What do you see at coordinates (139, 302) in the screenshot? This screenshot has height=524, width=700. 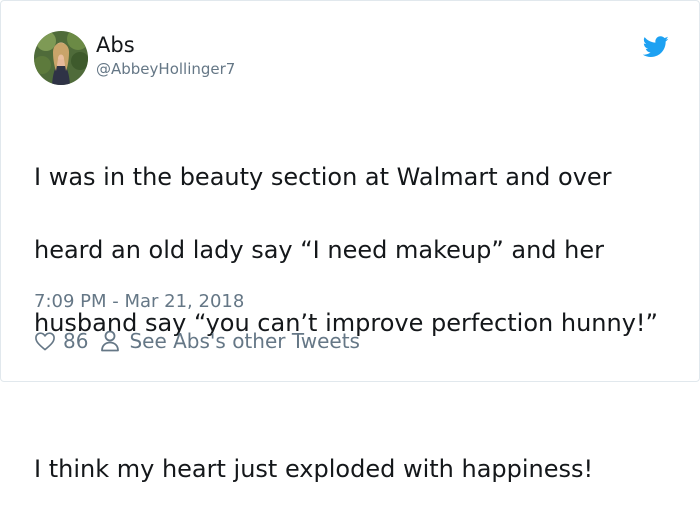 I see `tweet-timestamp: 7:09 PM - Mar 21, 2018` at bounding box center [139, 302].